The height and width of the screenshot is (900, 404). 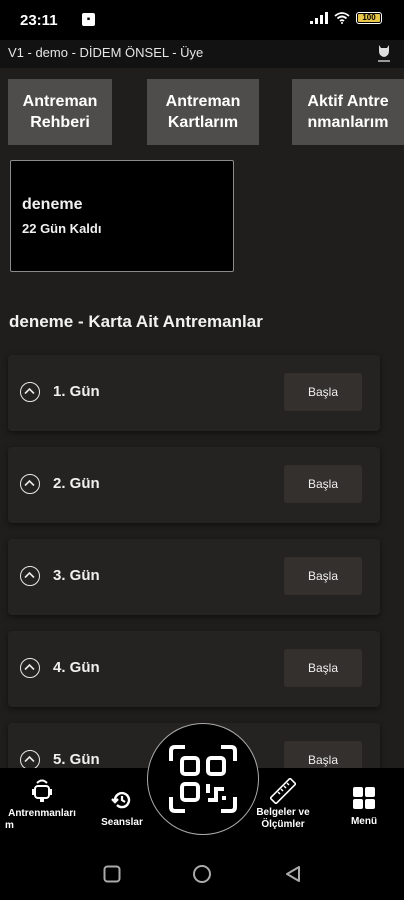 I want to click on nav-documents: Belgeler ve Ölçümler, so click(x=283, y=804).